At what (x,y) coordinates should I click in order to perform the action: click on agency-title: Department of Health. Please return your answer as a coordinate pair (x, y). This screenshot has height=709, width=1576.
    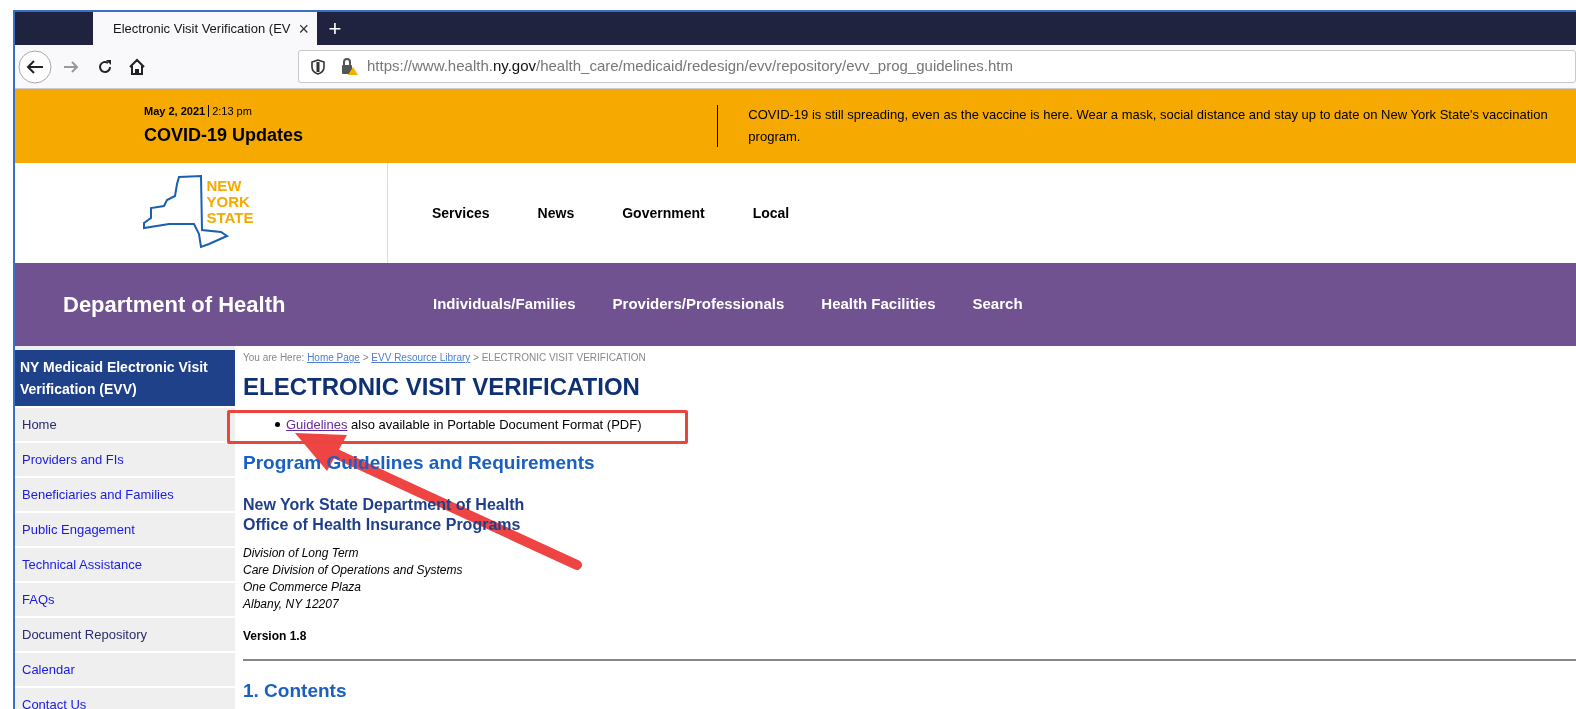
    Looking at the image, I should click on (248, 304).